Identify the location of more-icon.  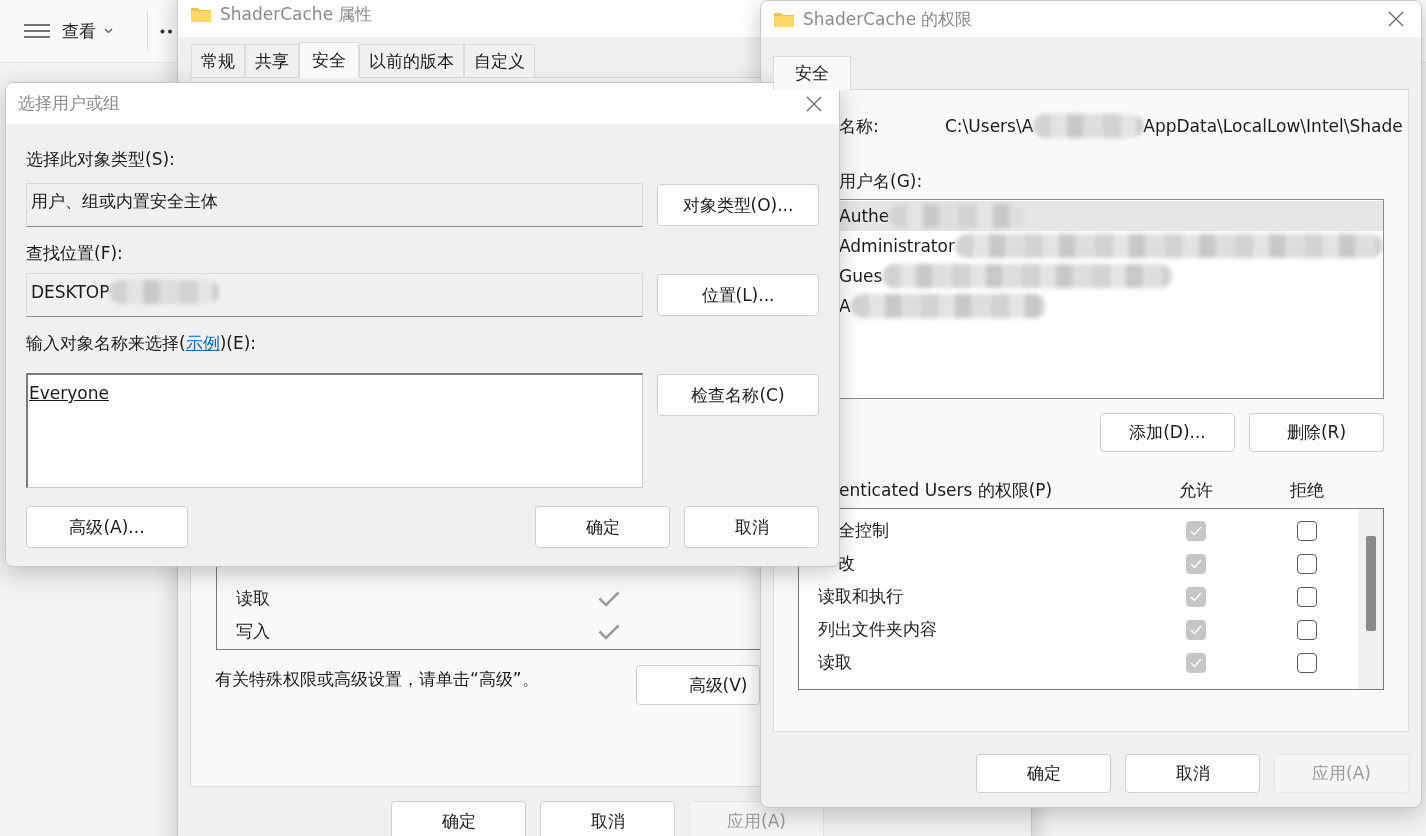
(166, 31).